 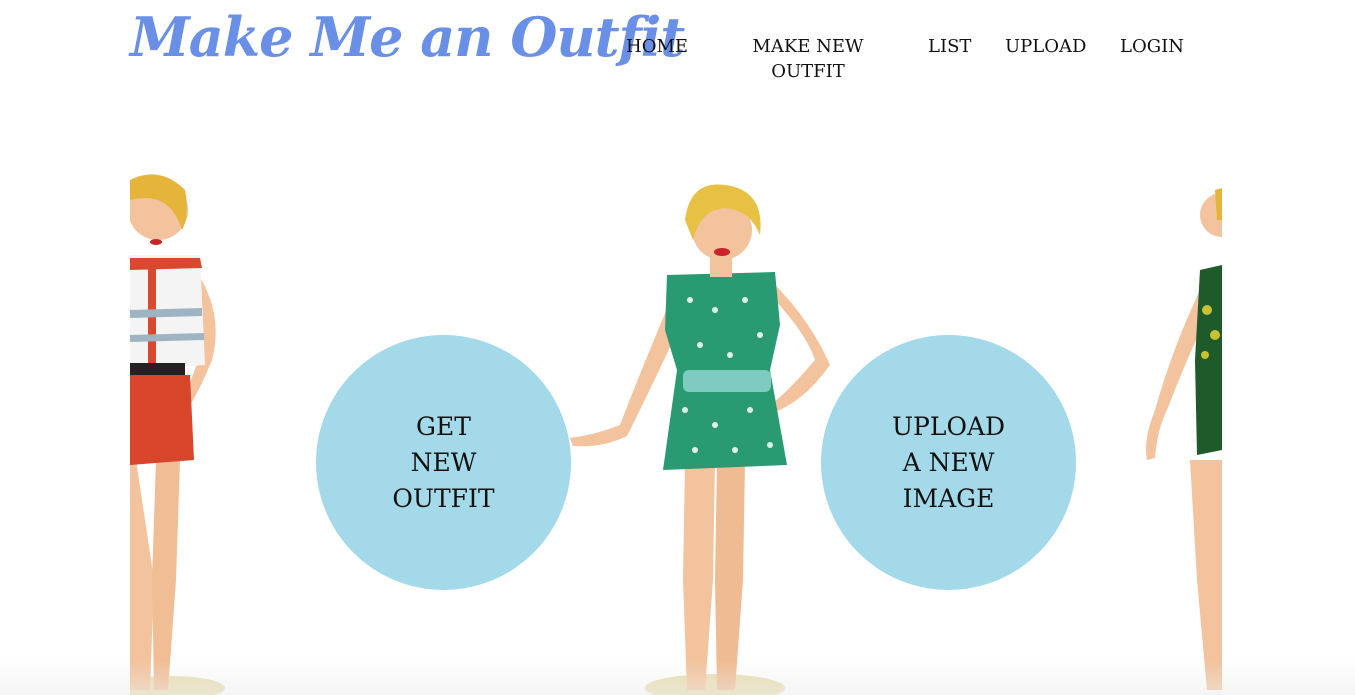 I want to click on site-logo: Make Me an Outfit, so click(x=407, y=37).